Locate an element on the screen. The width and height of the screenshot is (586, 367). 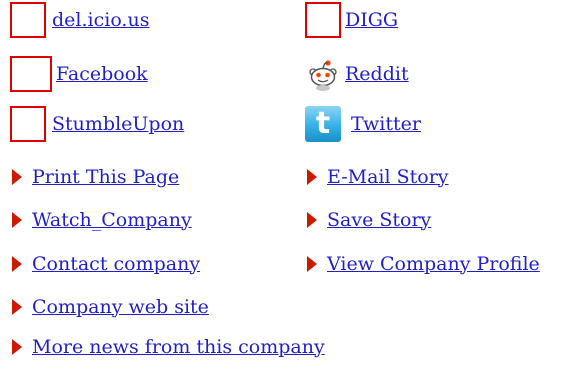
action-website: Company web site is located at coordinates (109, 307).